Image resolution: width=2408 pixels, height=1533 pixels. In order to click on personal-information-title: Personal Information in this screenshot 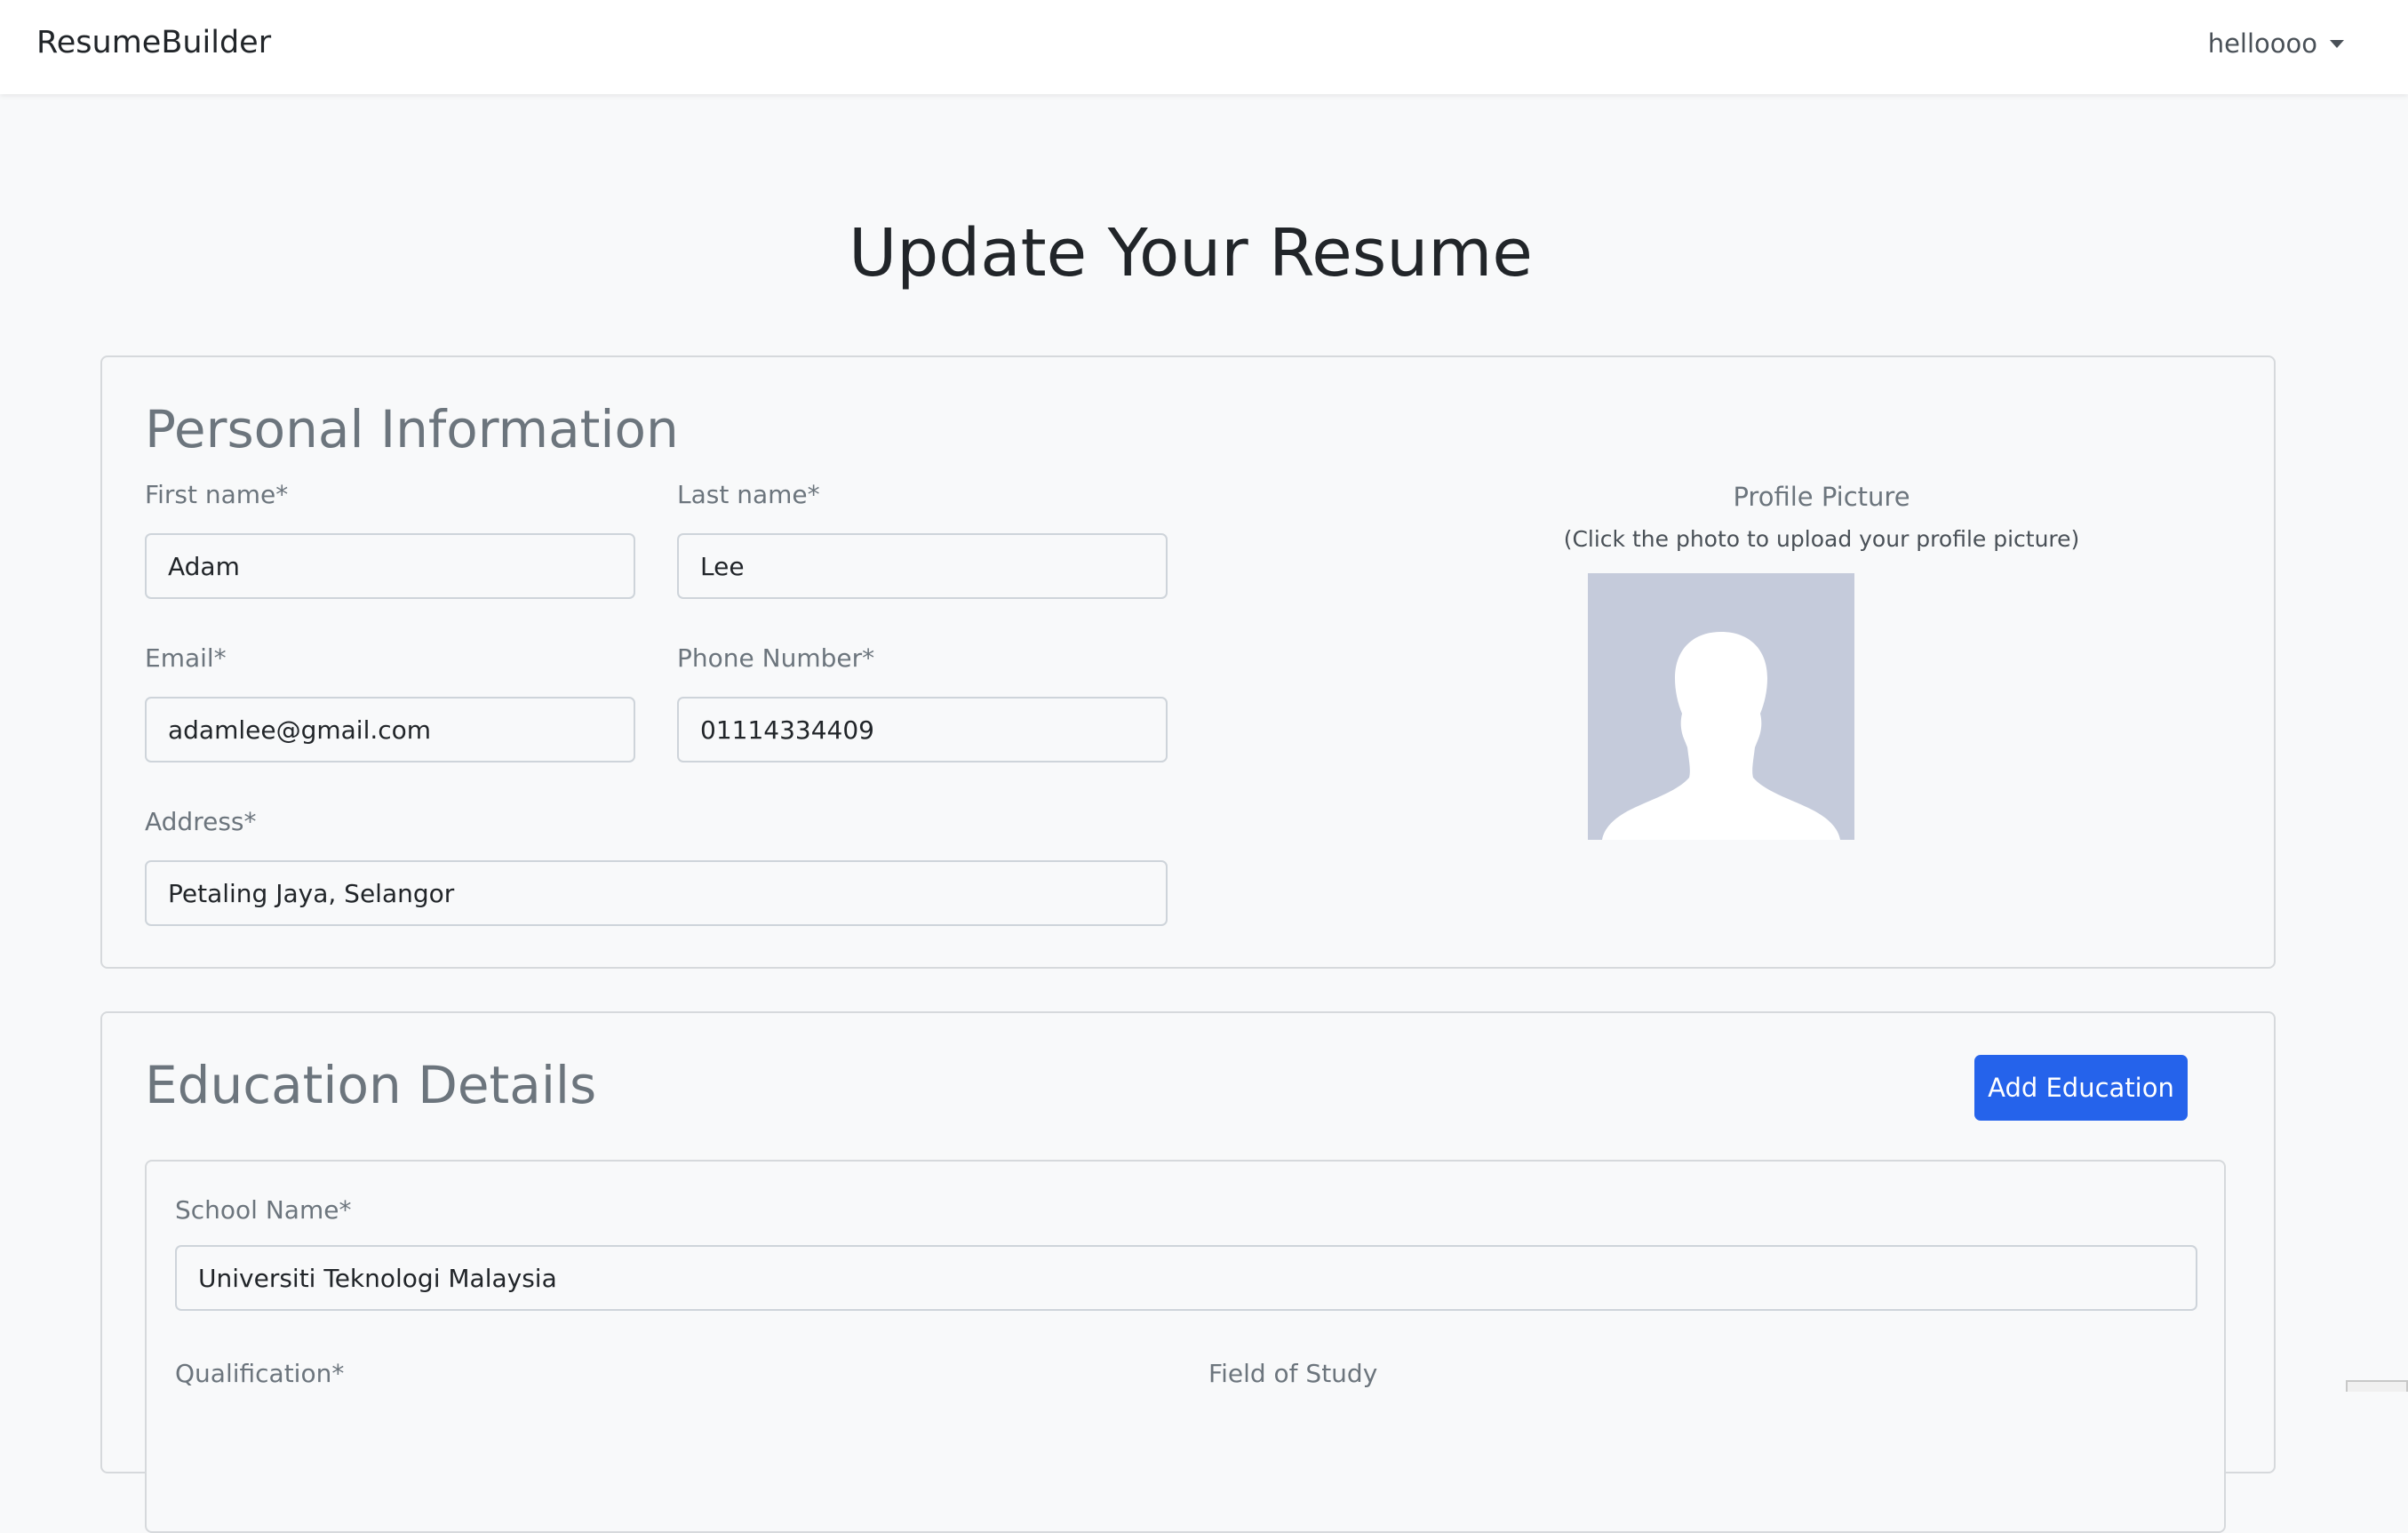, I will do `click(412, 429)`.